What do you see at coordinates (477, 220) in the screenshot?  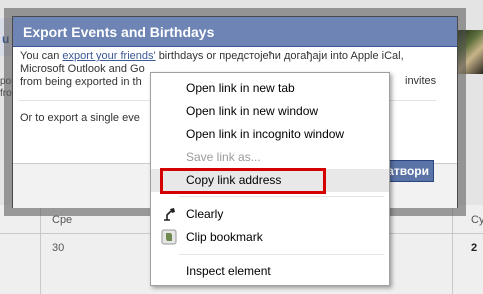 I see `calendar-weekday-header: Су` at bounding box center [477, 220].